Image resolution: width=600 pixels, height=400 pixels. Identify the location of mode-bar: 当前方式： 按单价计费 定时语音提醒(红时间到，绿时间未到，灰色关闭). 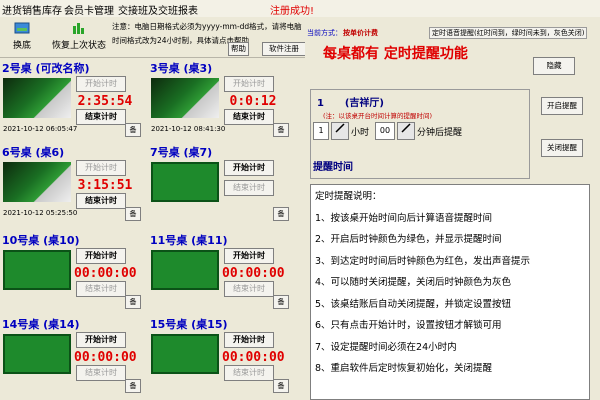
(452, 34).